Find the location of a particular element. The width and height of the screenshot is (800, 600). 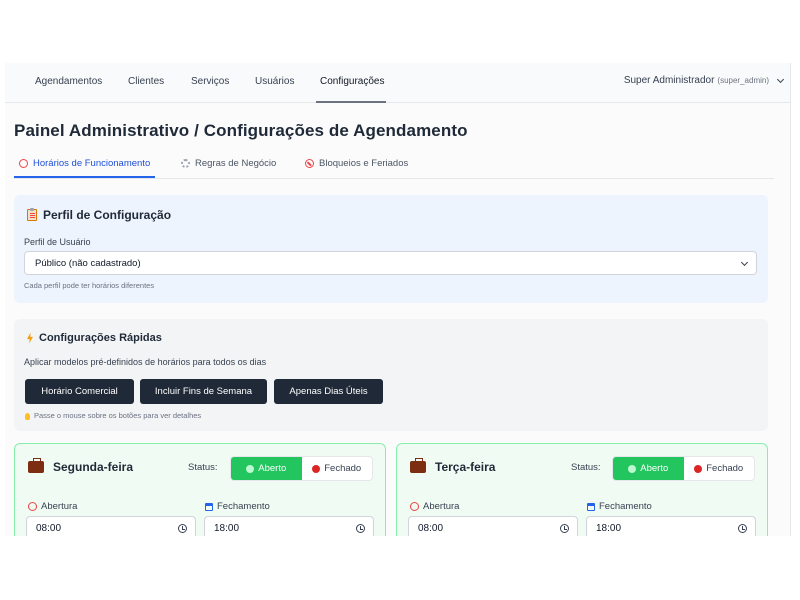

lightbulb-icon is located at coordinates (27, 416).